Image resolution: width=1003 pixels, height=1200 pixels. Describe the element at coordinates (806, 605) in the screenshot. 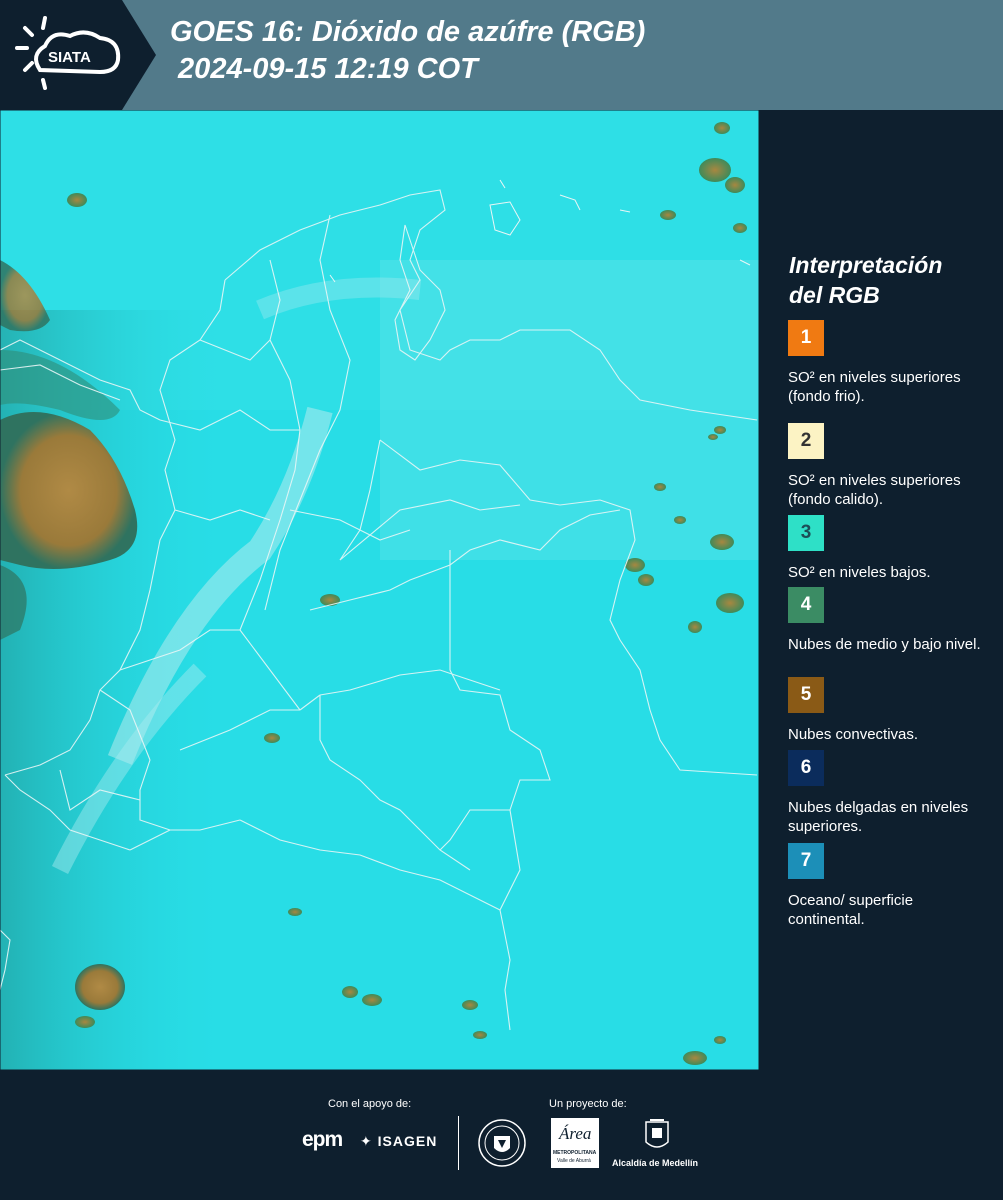

I see `legend-swatch: 4` at that location.